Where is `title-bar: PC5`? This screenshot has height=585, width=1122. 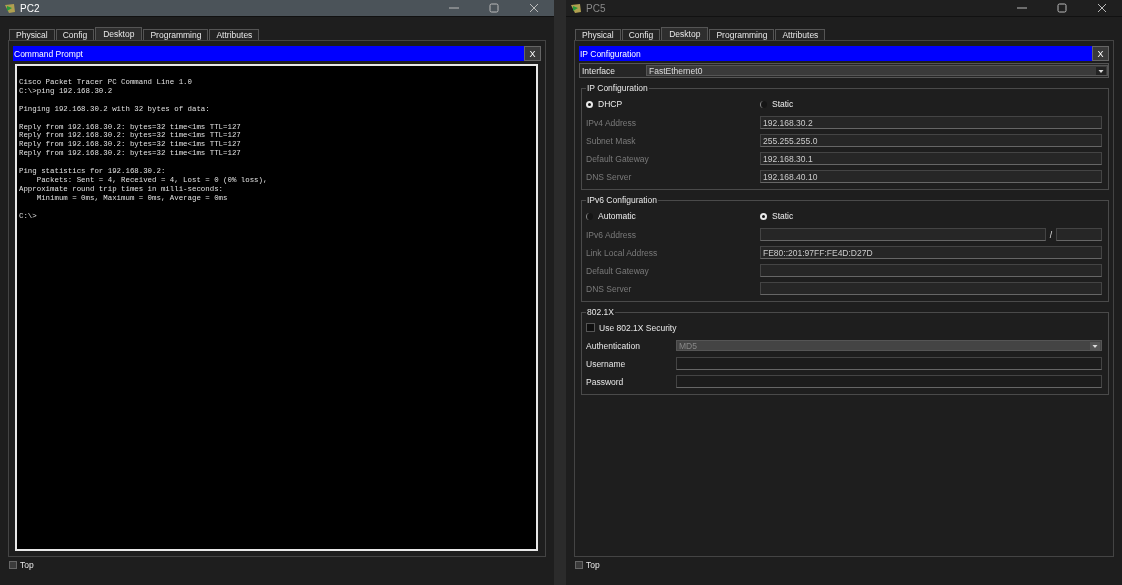
title-bar: PC5 is located at coordinates (844, 8).